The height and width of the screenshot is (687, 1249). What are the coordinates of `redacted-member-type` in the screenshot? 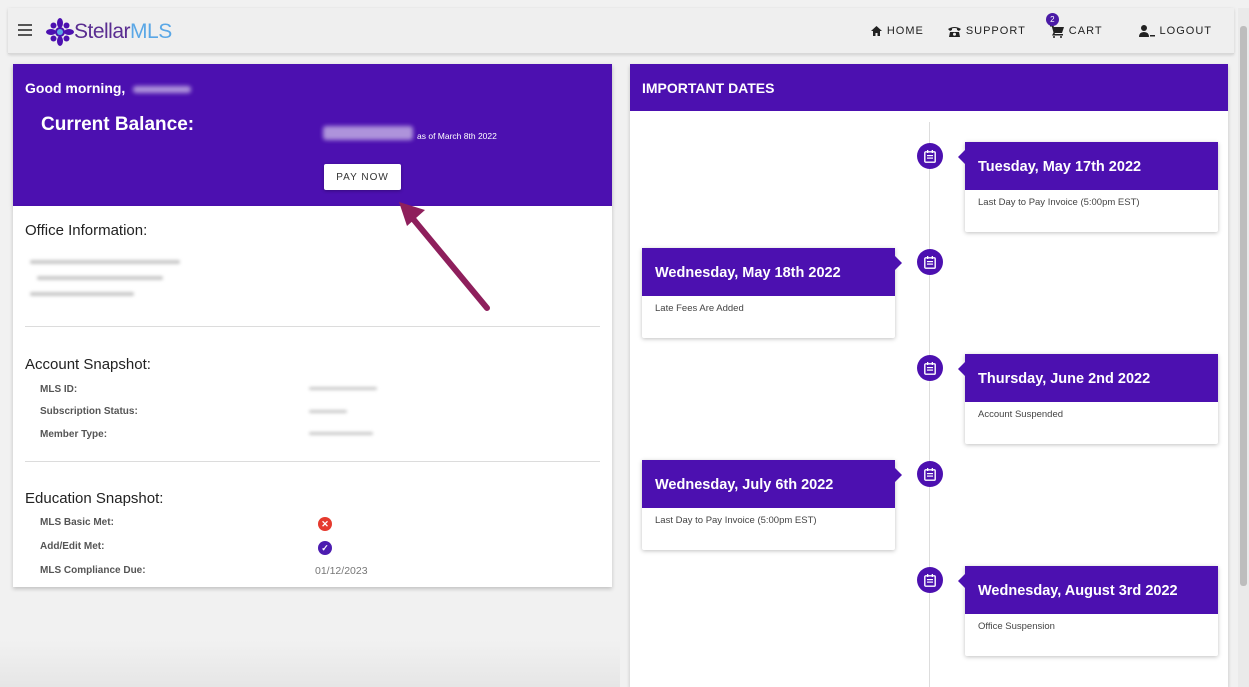 It's located at (341, 433).